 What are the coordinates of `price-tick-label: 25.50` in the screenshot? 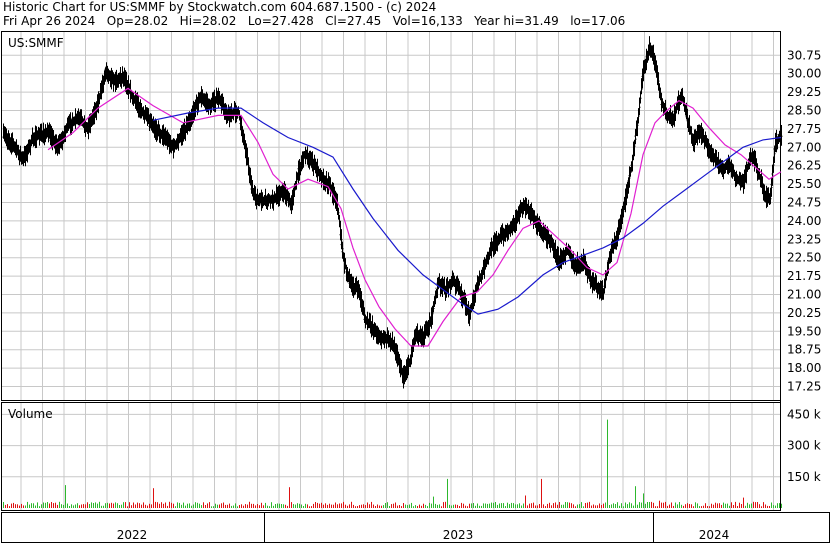 It's located at (804, 184).